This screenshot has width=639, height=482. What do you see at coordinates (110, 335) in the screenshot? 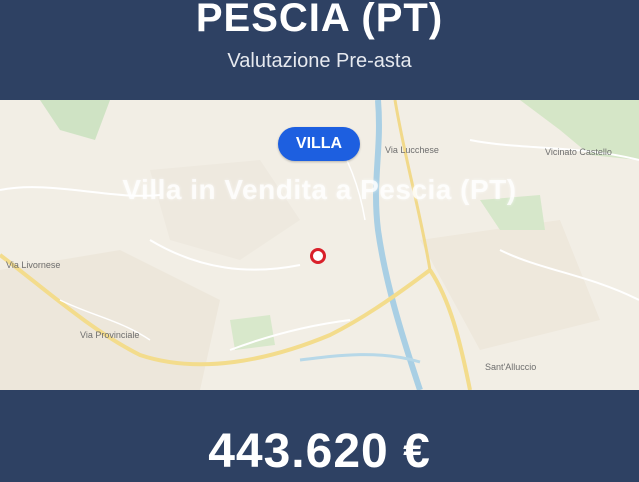
I see `map-place-label: Via Provinciale` at bounding box center [110, 335].